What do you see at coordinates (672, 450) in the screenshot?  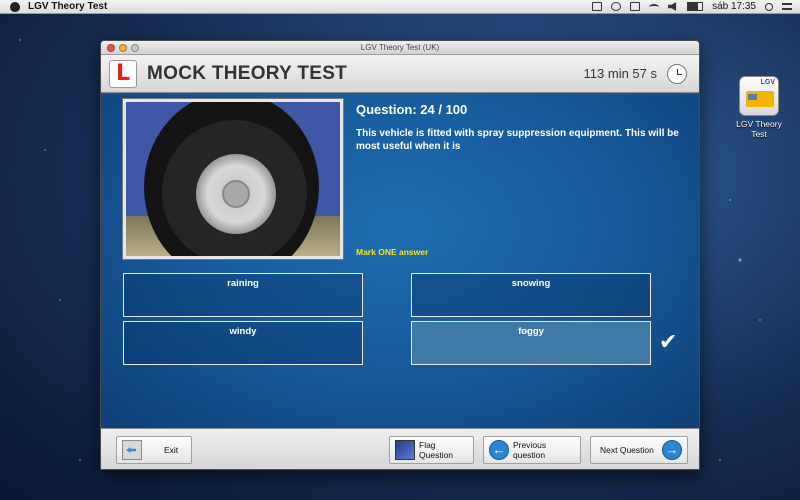 I see `arrow-right-icon: →` at bounding box center [672, 450].